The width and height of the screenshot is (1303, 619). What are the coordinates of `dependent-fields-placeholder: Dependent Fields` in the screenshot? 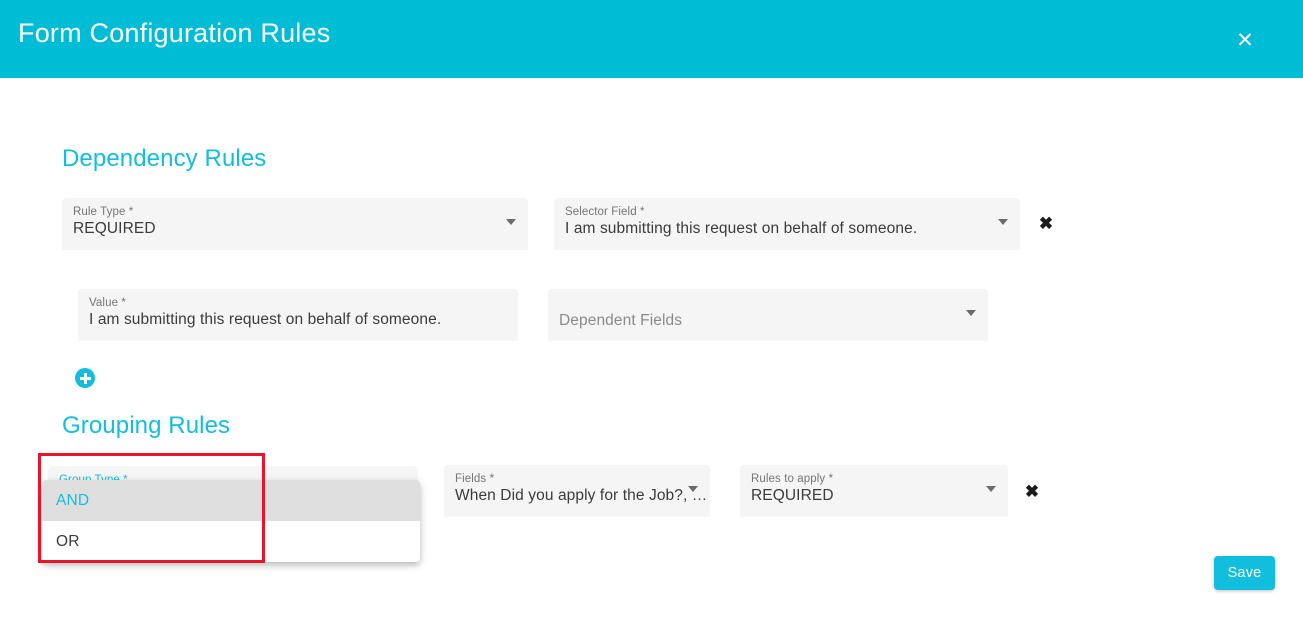 It's located at (621, 320).